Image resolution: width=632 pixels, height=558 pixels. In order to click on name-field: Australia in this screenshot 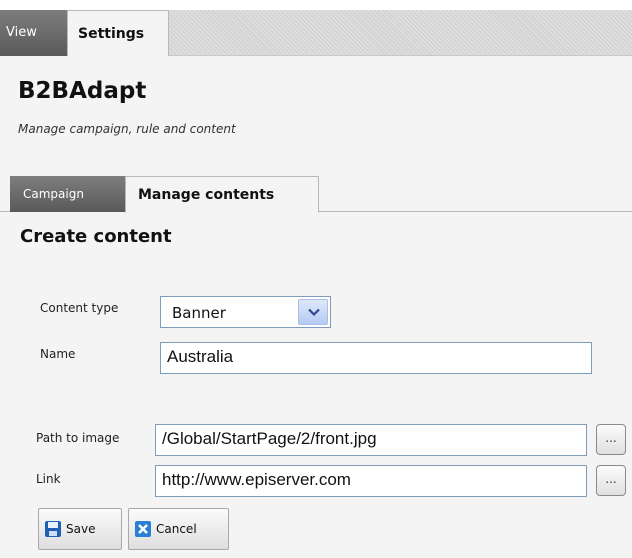, I will do `click(376, 358)`.